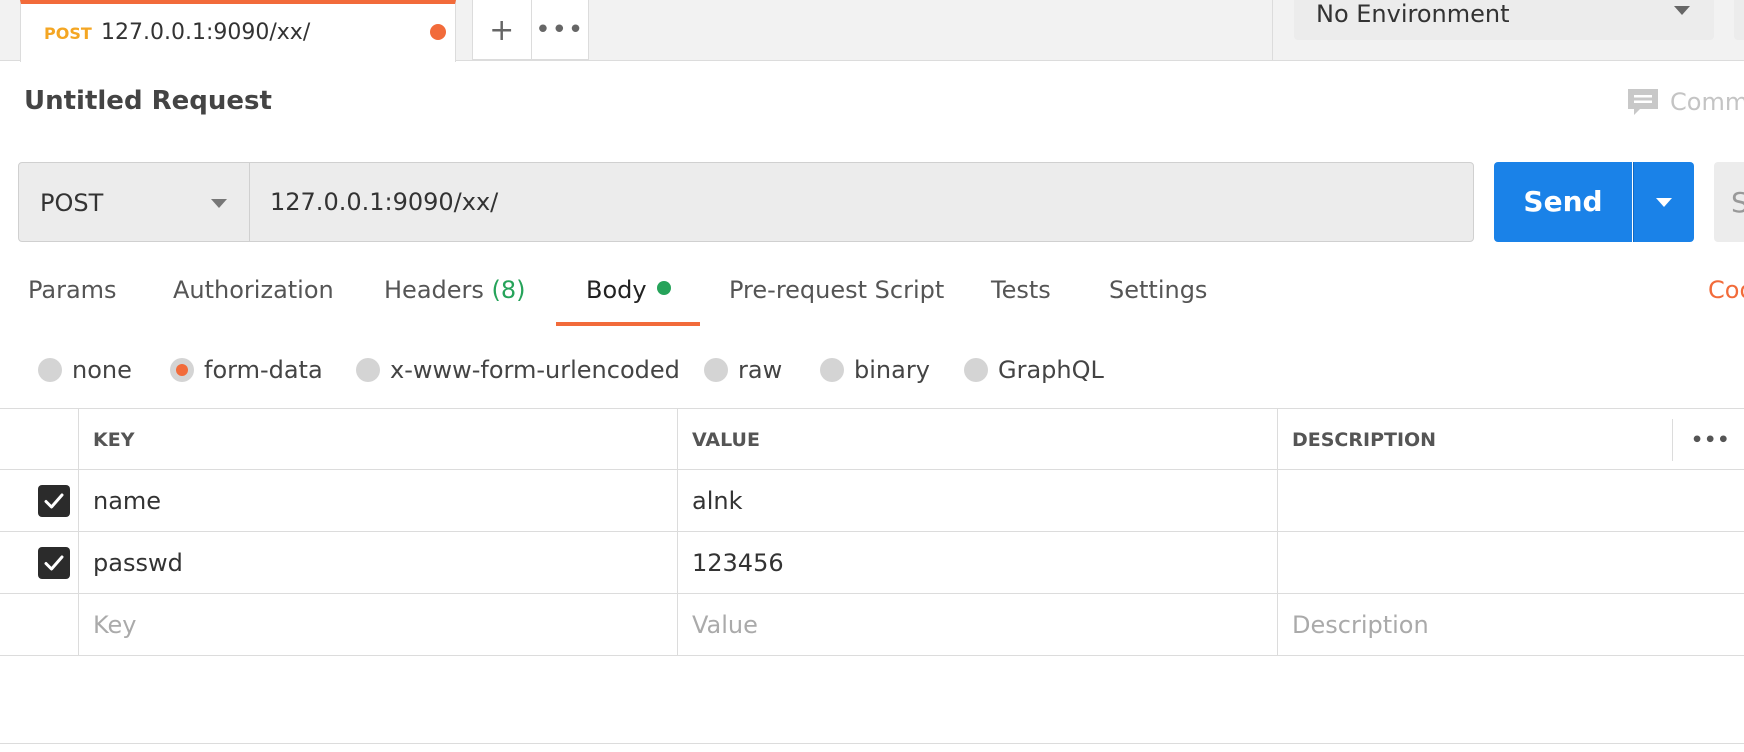 The height and width of the screenshot is (752, 1744). Describe the element at coordinates (535, 370) in the screenshot. I see `body-mode-label: x-www-form-urlencoded` at that location.